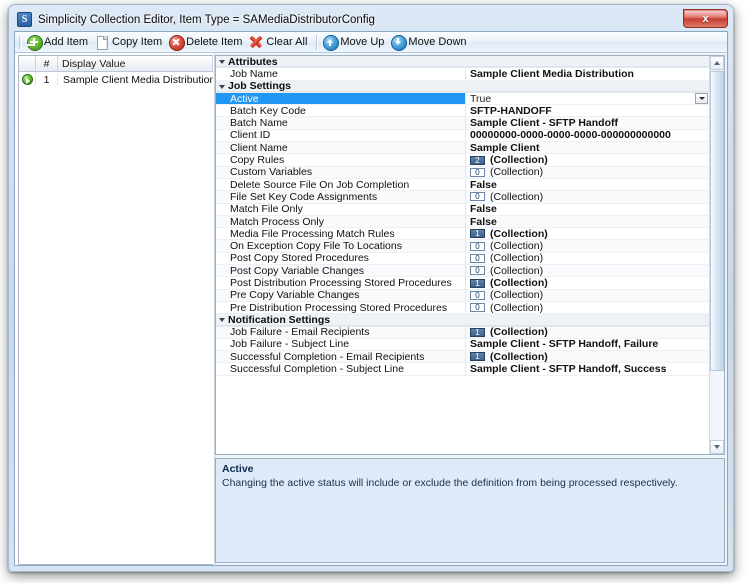 The image size is (750, 583). Describe the element at coordinates (138, 79) in the screenshot. I see `row-display-value: Sample Client Media Distribution` at that location.